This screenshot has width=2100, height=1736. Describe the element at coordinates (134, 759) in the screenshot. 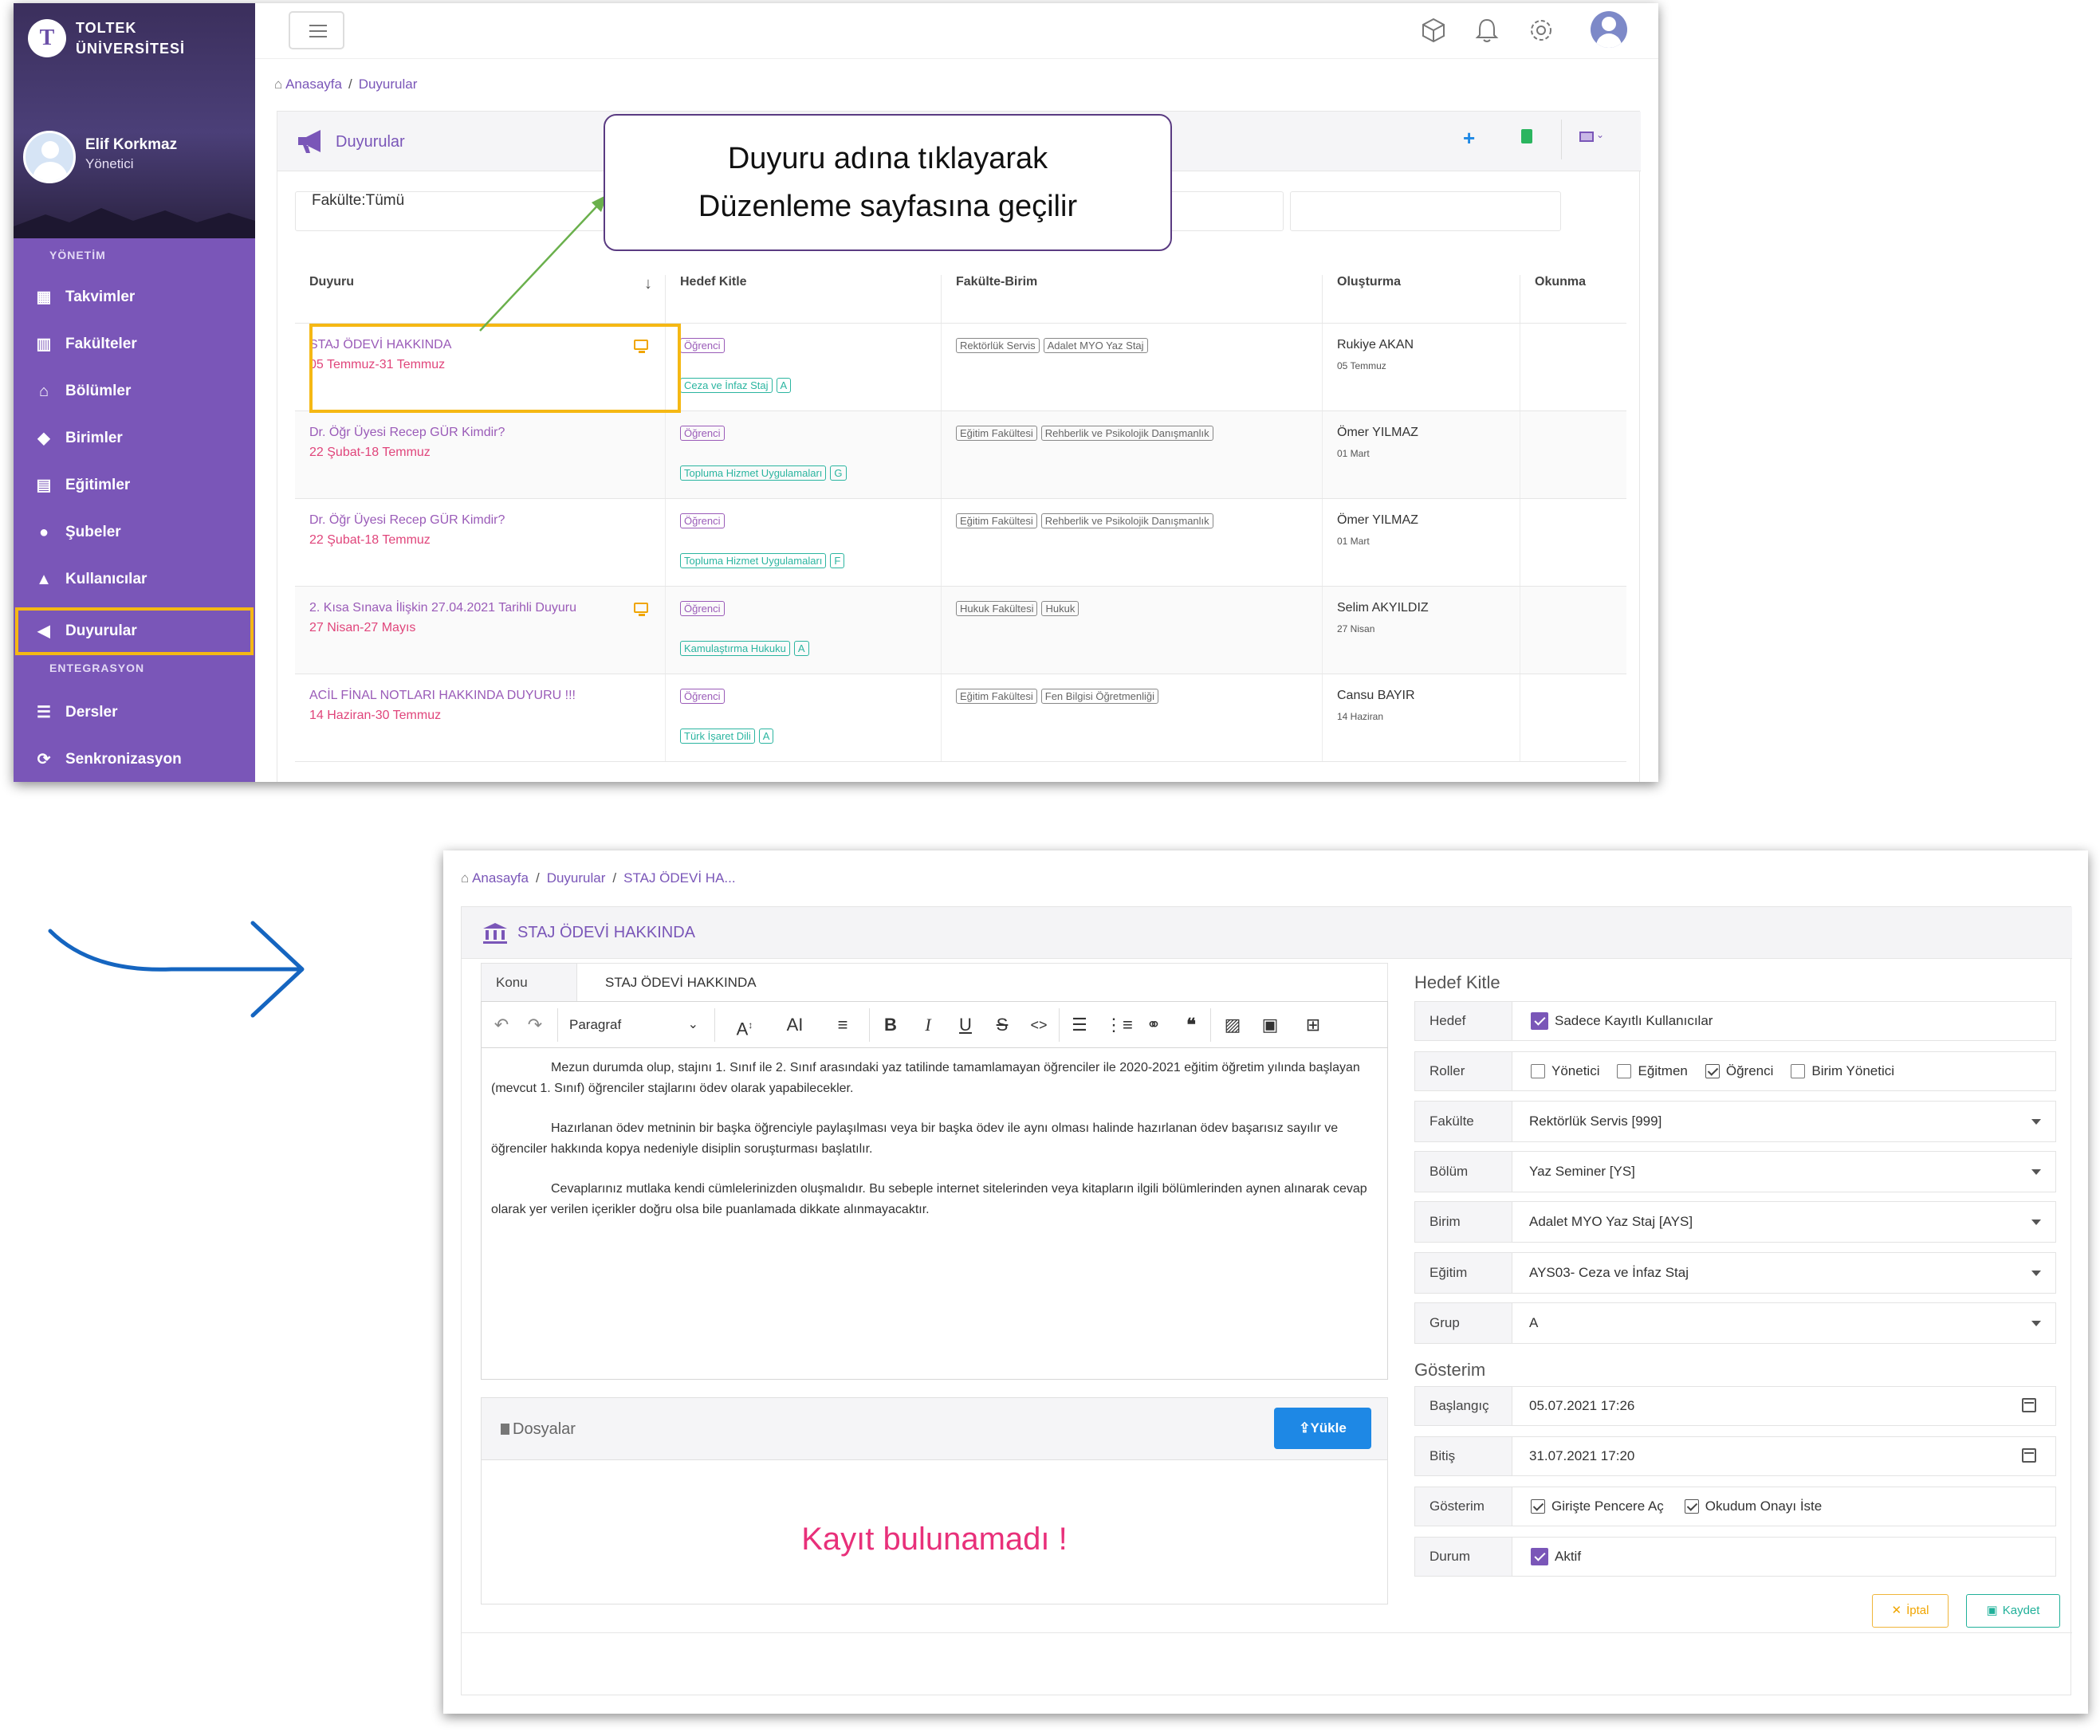

I see `sidebar-item-sync: ⟳ Senkronizasyon` at that location.